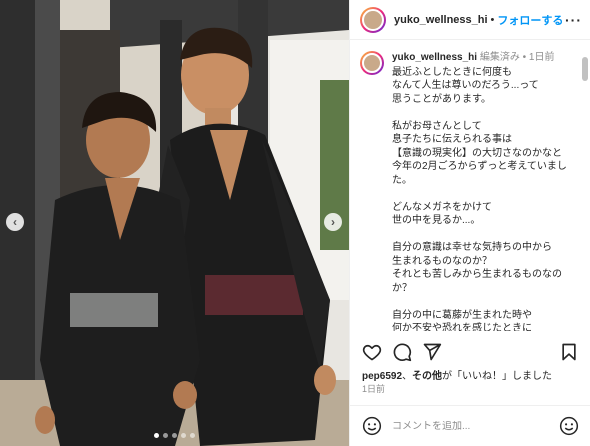  What do you see at coordinates (573, 20) in the screenshot?
I see `more-options-icon: ···` at bounding box center [573, 20].